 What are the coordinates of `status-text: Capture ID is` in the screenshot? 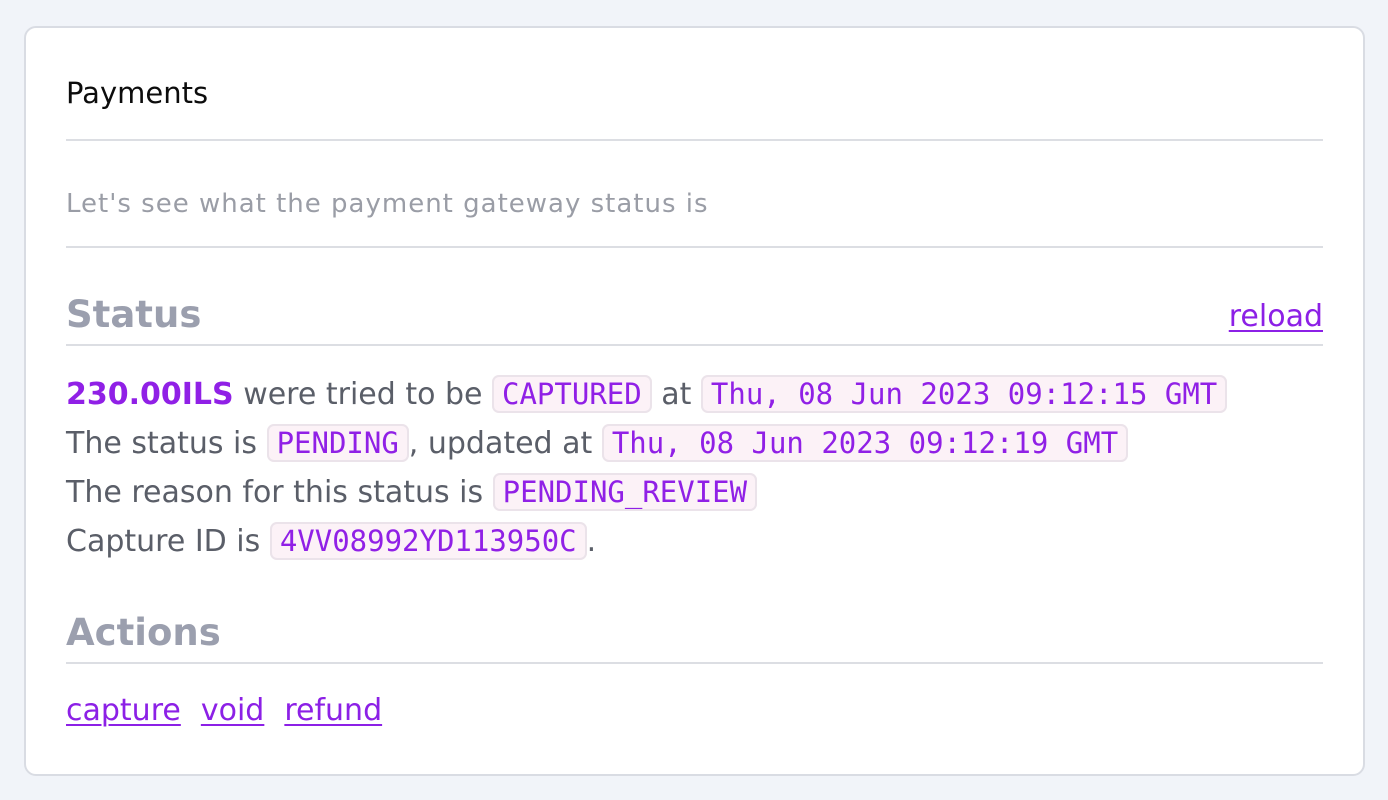 It's located at (168, 541).